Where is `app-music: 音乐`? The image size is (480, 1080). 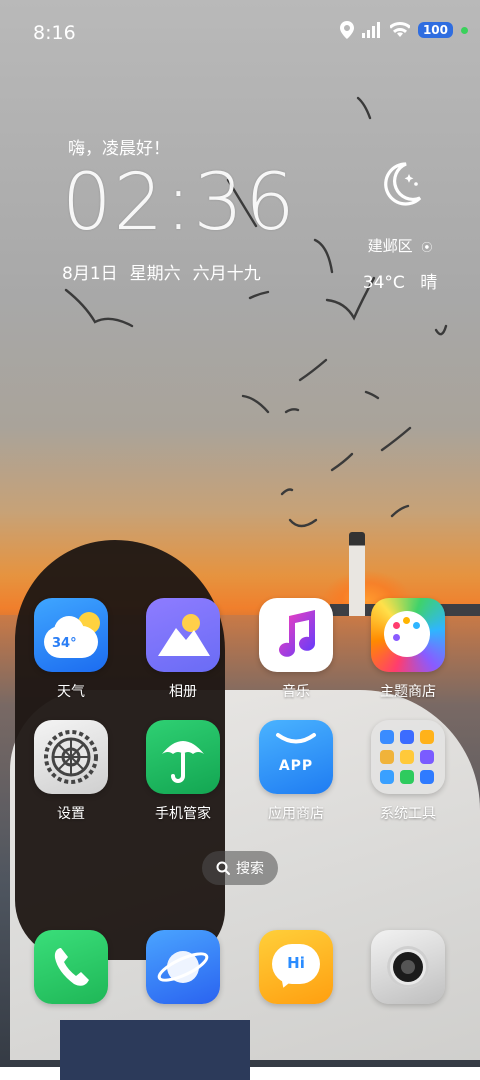
app-music: 音乐 is located at coordinates (296, 649).